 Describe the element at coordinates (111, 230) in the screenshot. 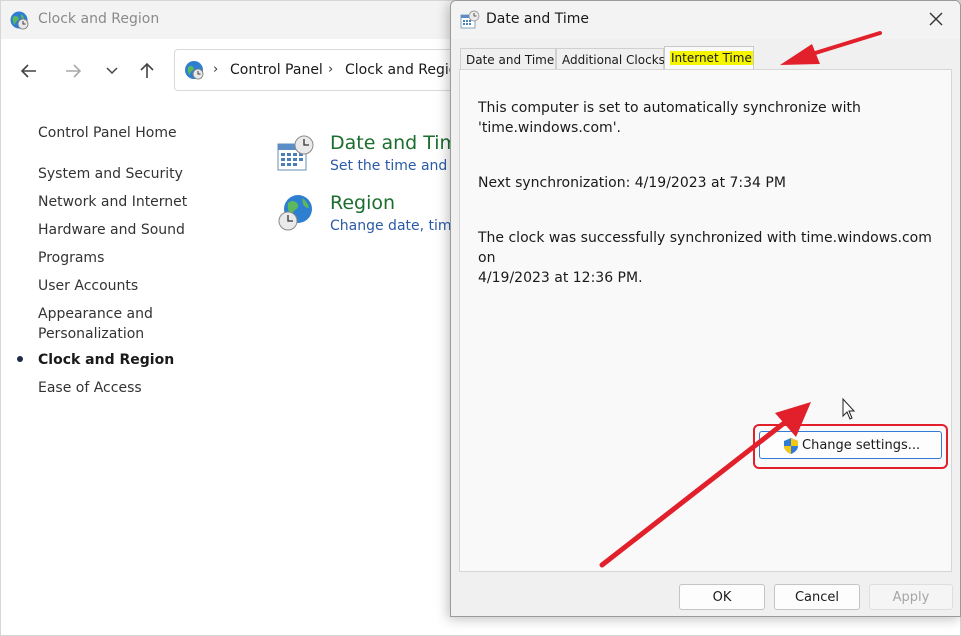

I see `sidebar-item-hardware-and-sound: Hardware and Sound` at that location.